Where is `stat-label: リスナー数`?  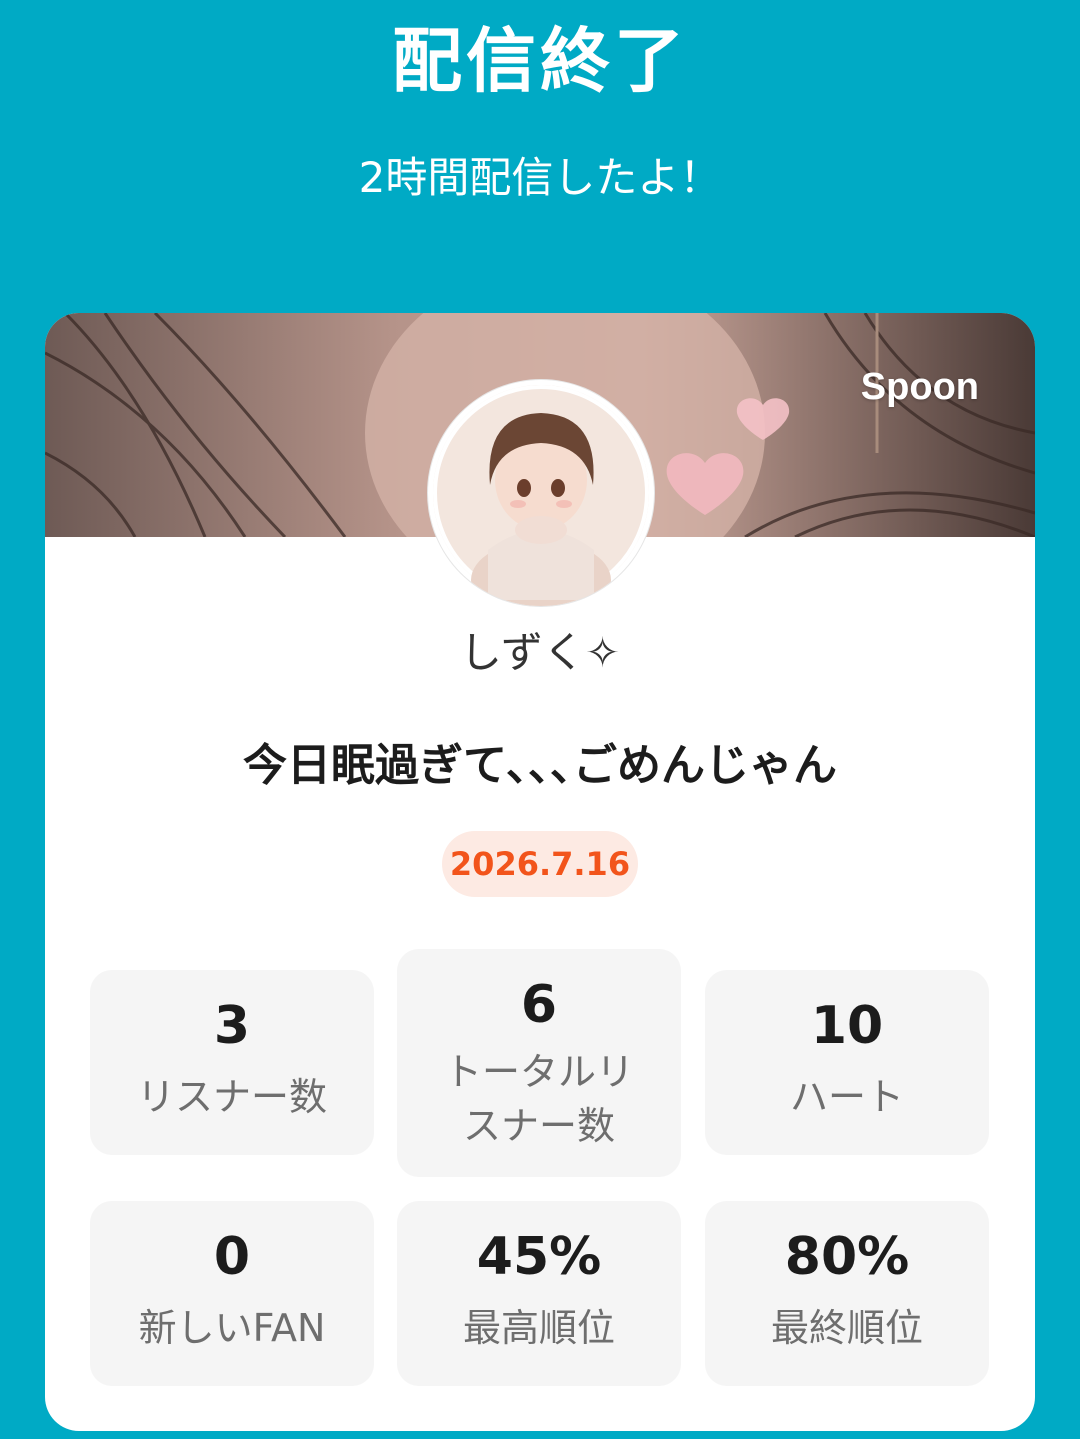
stat-label: リスナー数 is located at coordinates (231, 1097).